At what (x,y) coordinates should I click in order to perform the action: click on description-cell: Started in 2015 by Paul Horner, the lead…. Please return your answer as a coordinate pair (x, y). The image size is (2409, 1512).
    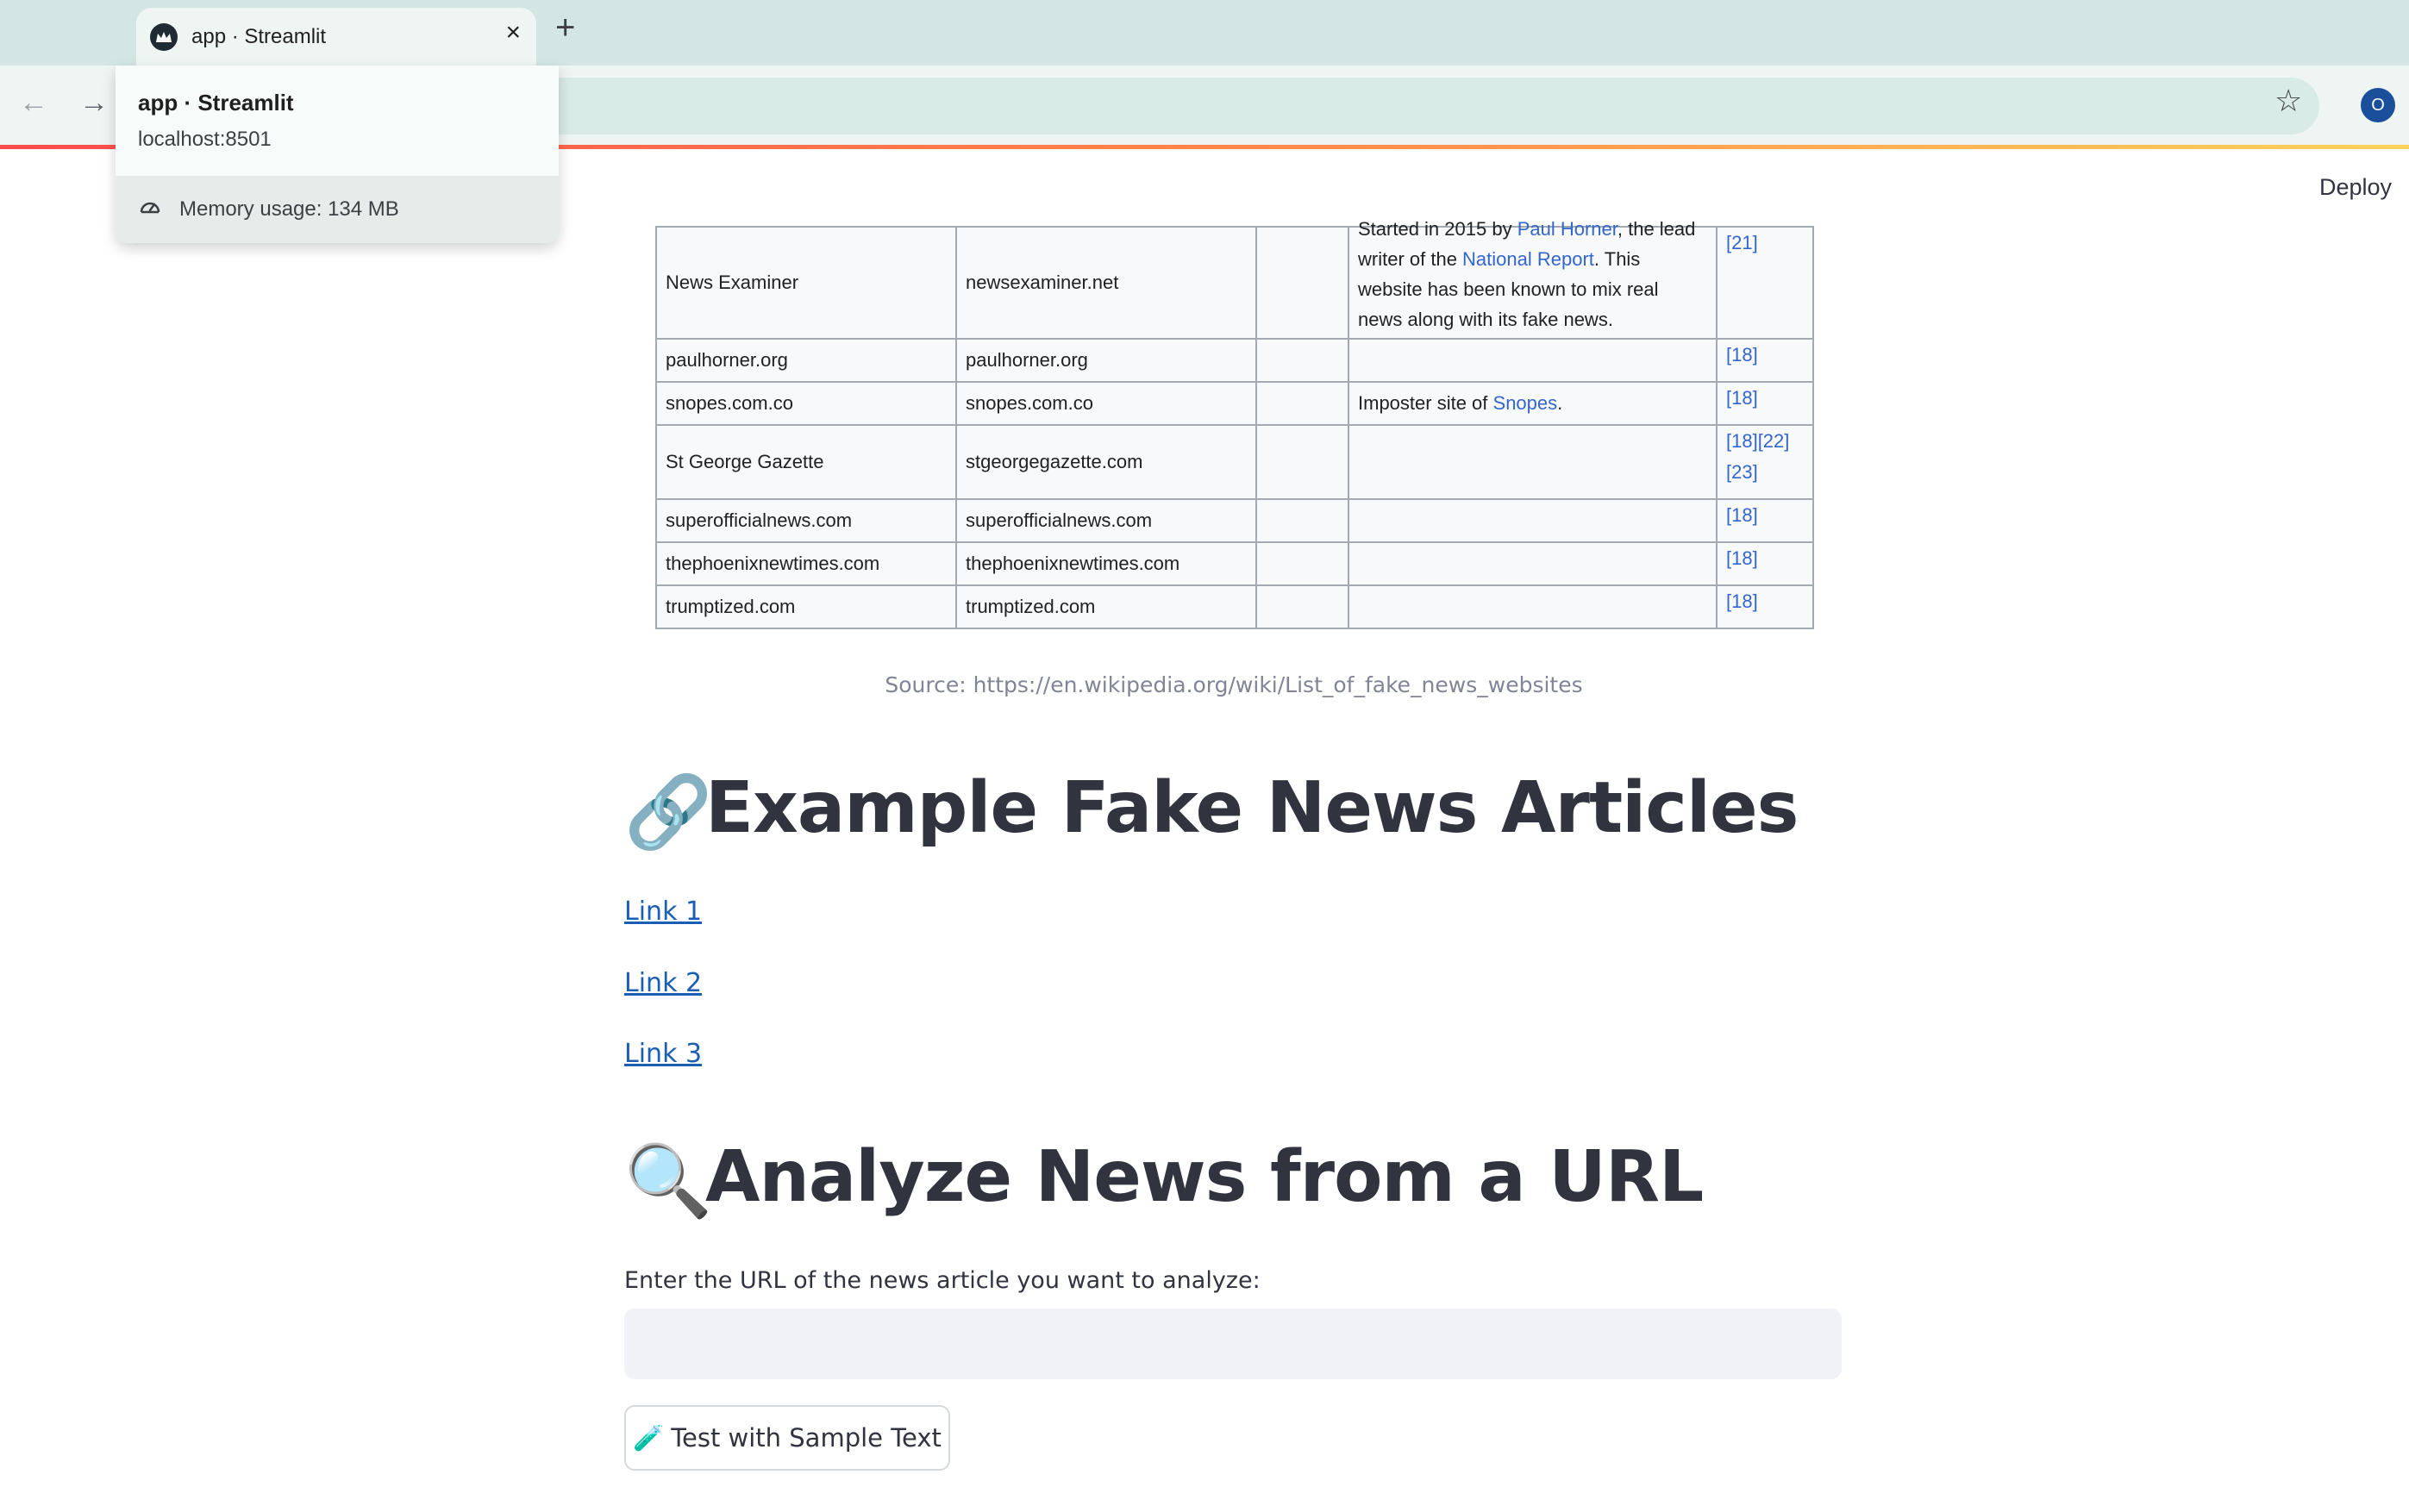
    Looking at the image, I should click on (1533, 279).